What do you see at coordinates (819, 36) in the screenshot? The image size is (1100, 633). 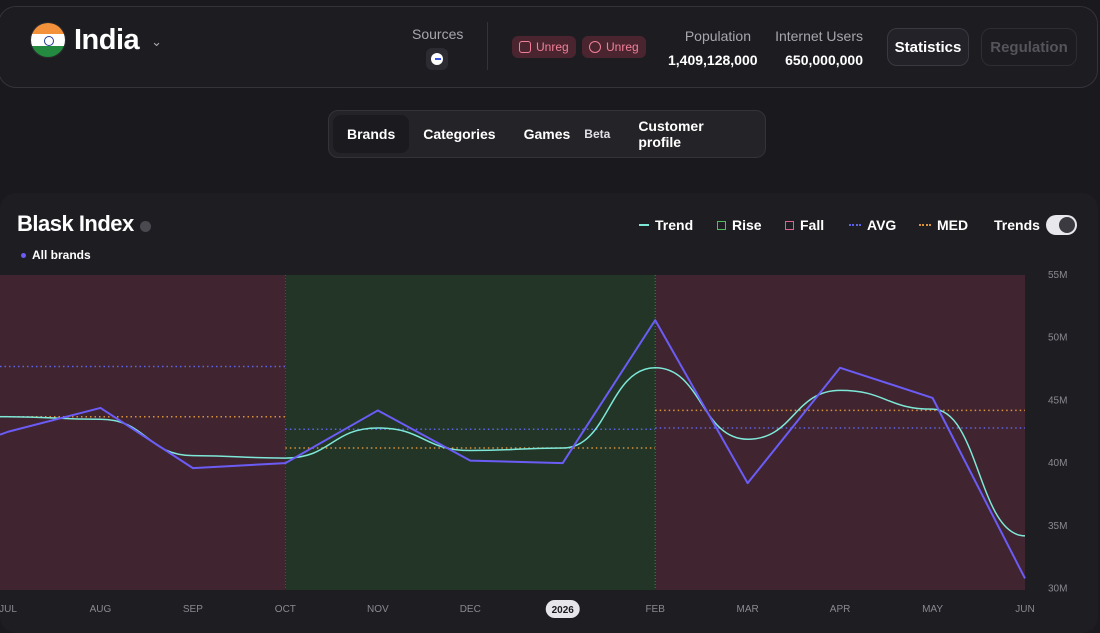 I see `internet-users-label: Internet Users` at bounding box center [819, 36].